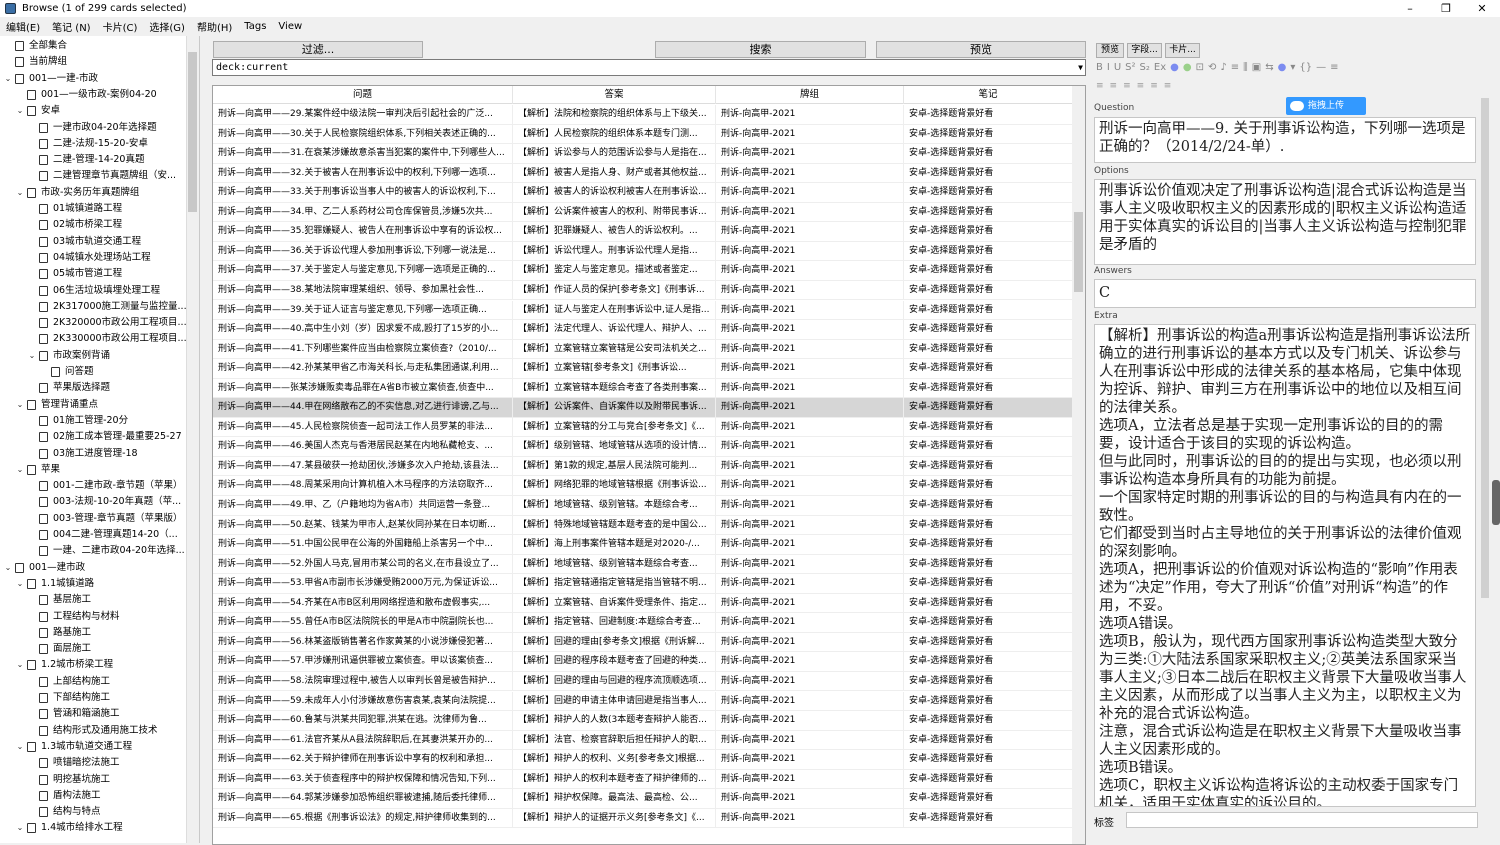 The height and width of the screenshot is (845, 1500). I want to click on sidebar-deck-item: 001-二建市政-章节题（苹果）, so click(105, 486).